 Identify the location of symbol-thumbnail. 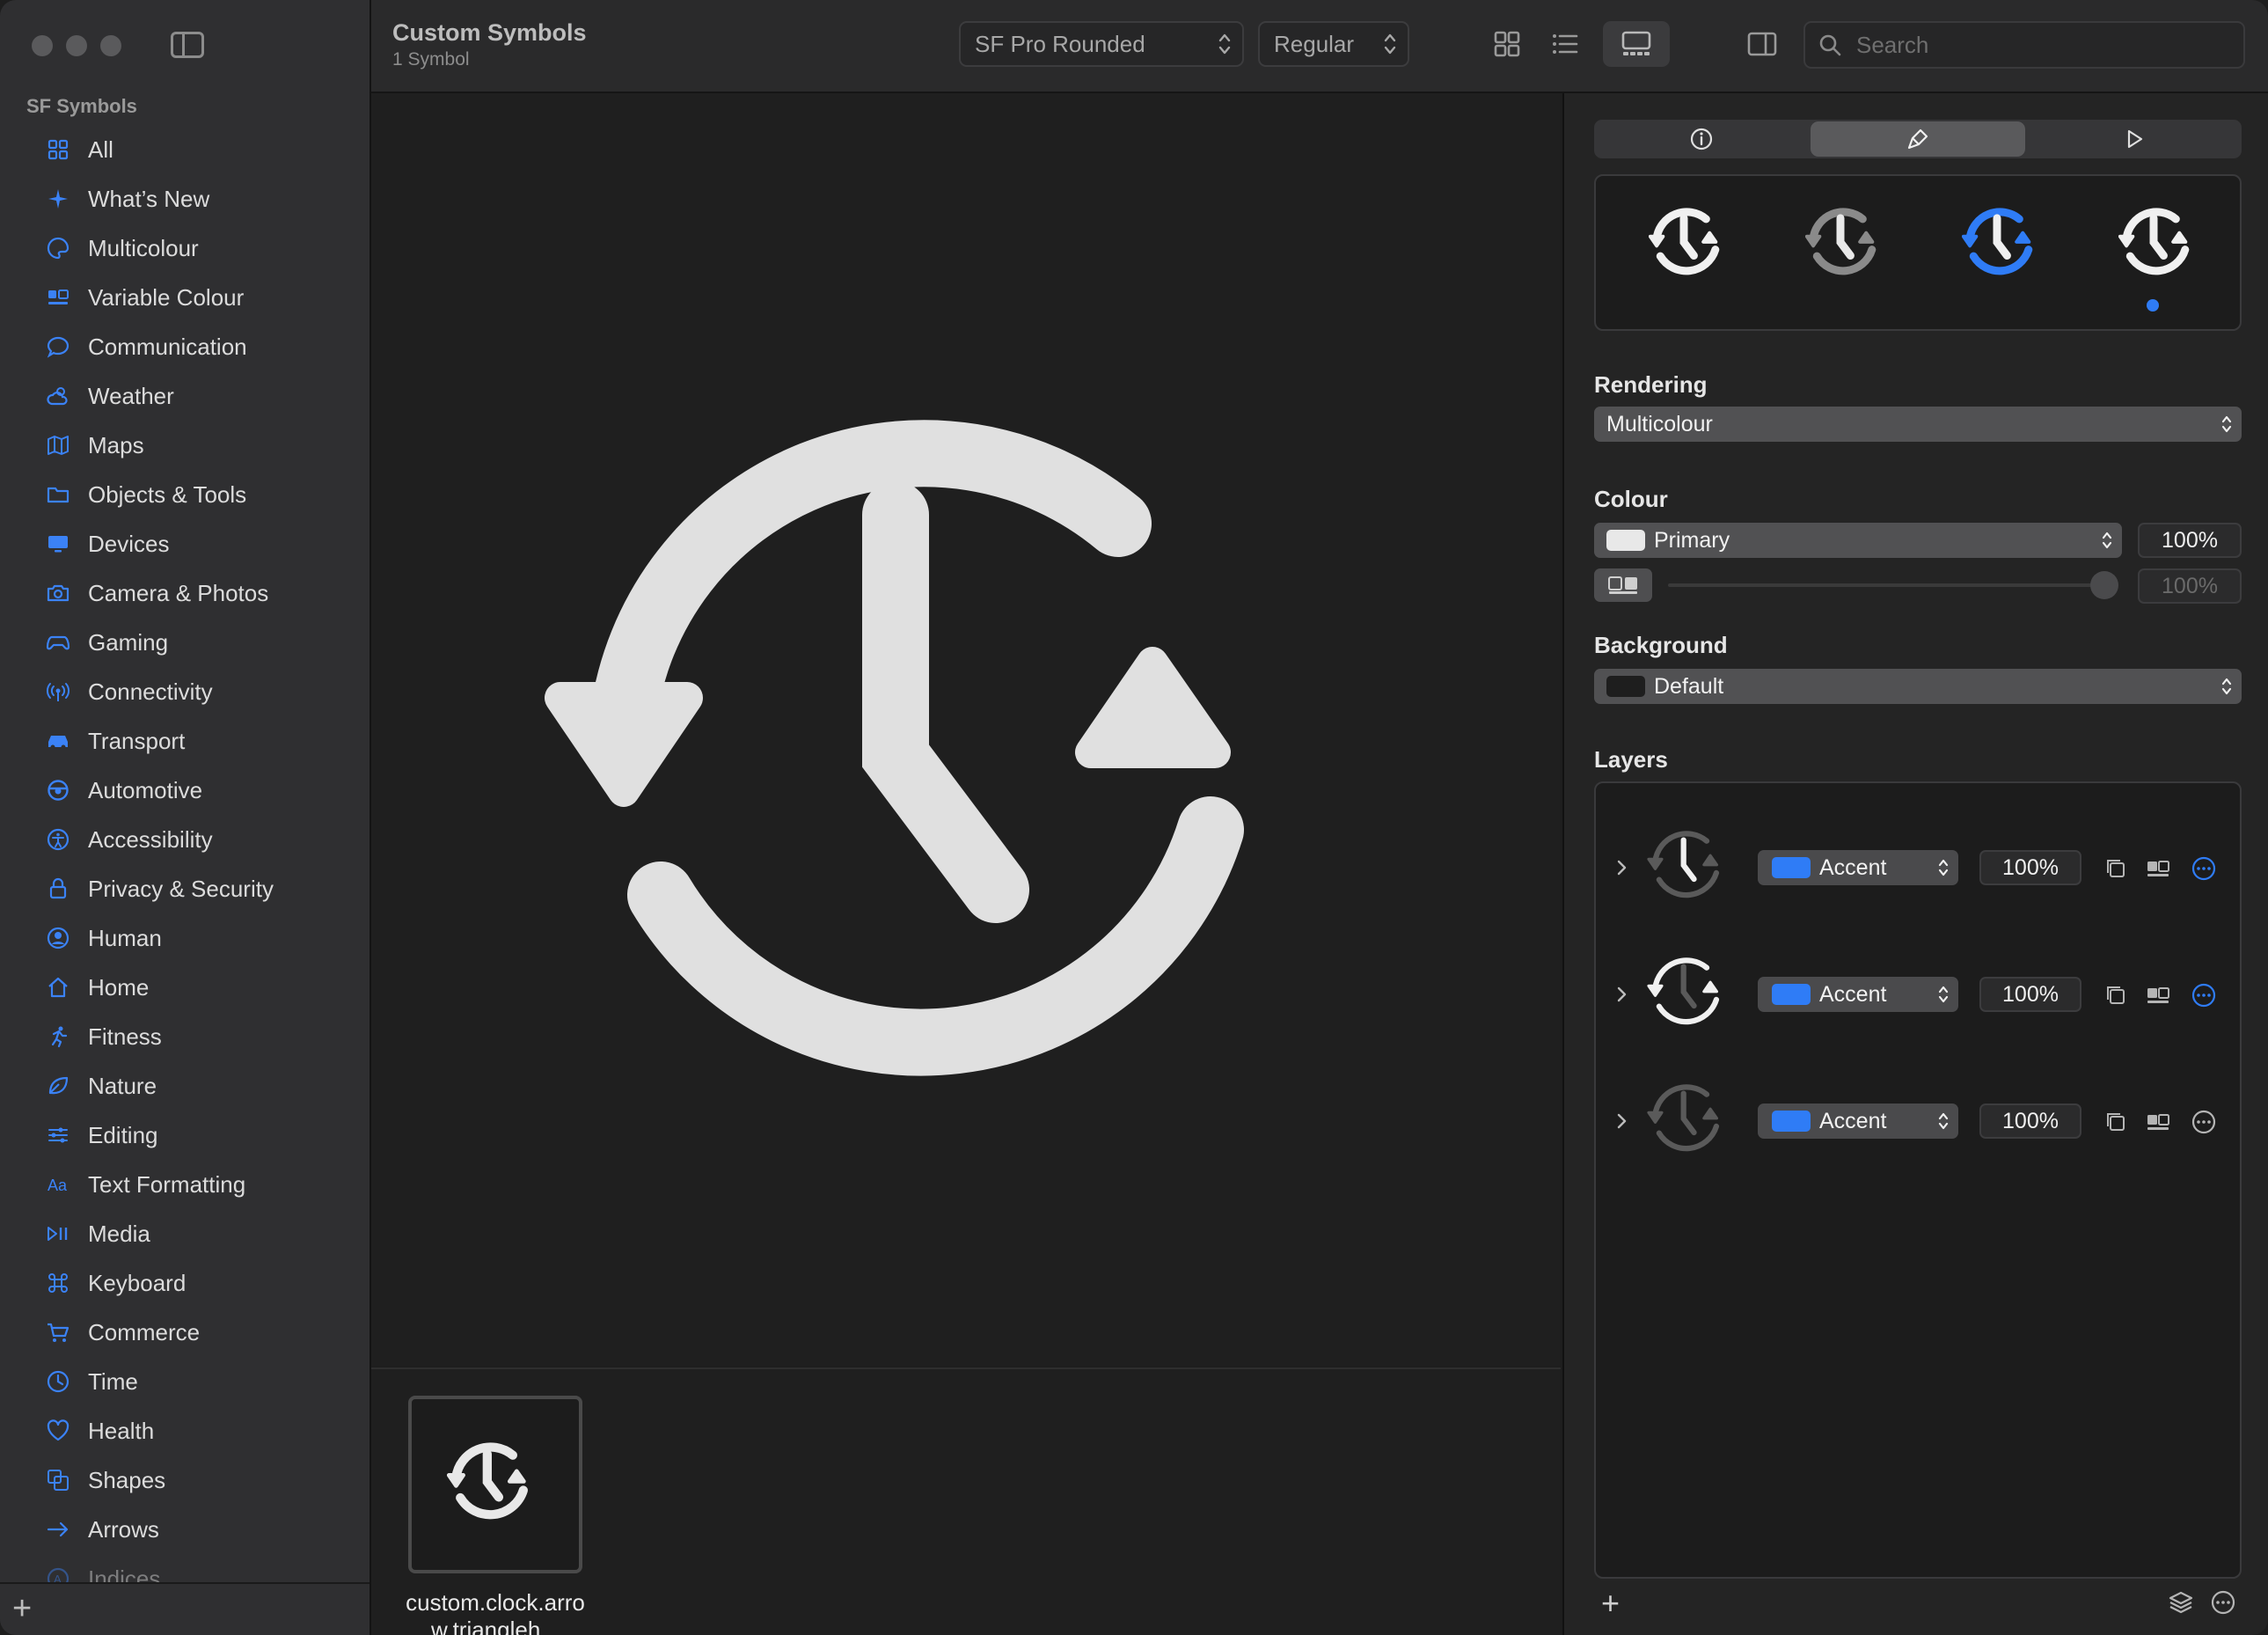
(495, 1485).